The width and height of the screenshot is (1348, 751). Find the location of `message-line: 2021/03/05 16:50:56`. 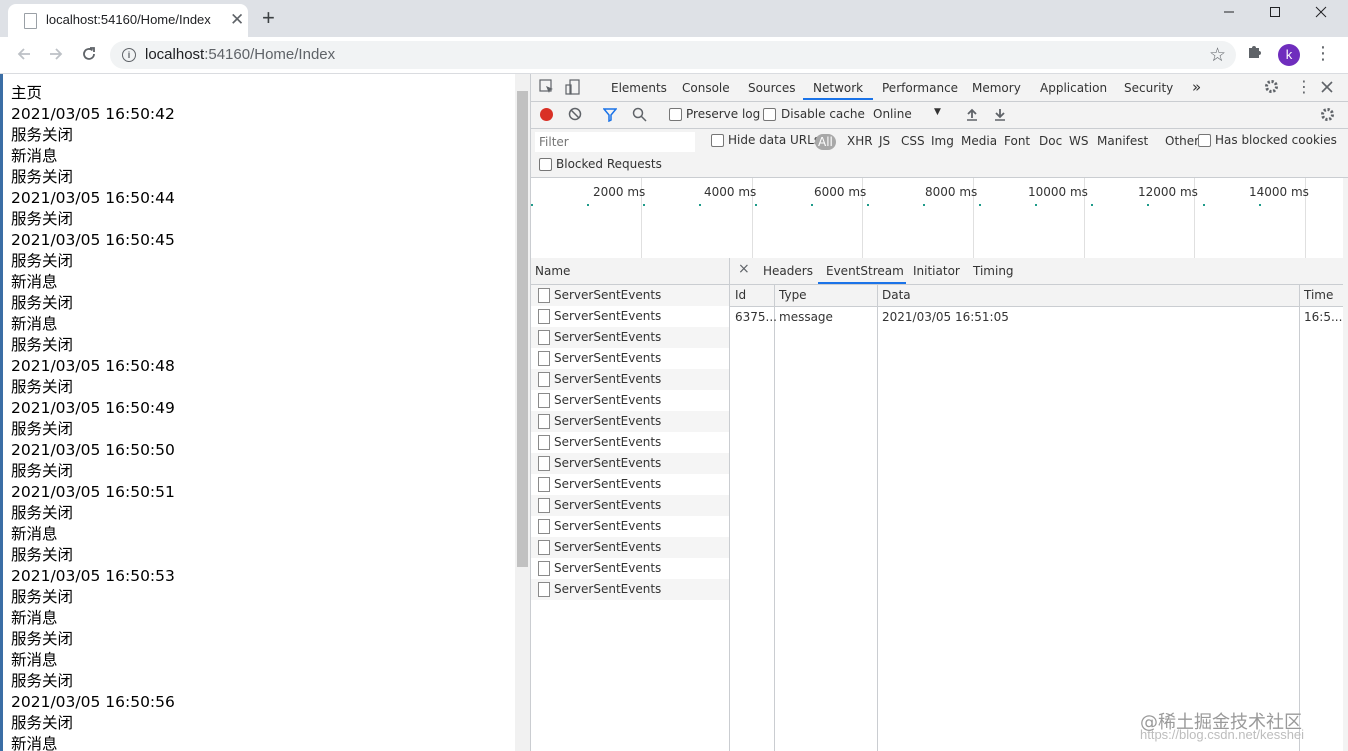

message-line: 2021/03/05 16:50:56 is located at coordinates (93, 702).